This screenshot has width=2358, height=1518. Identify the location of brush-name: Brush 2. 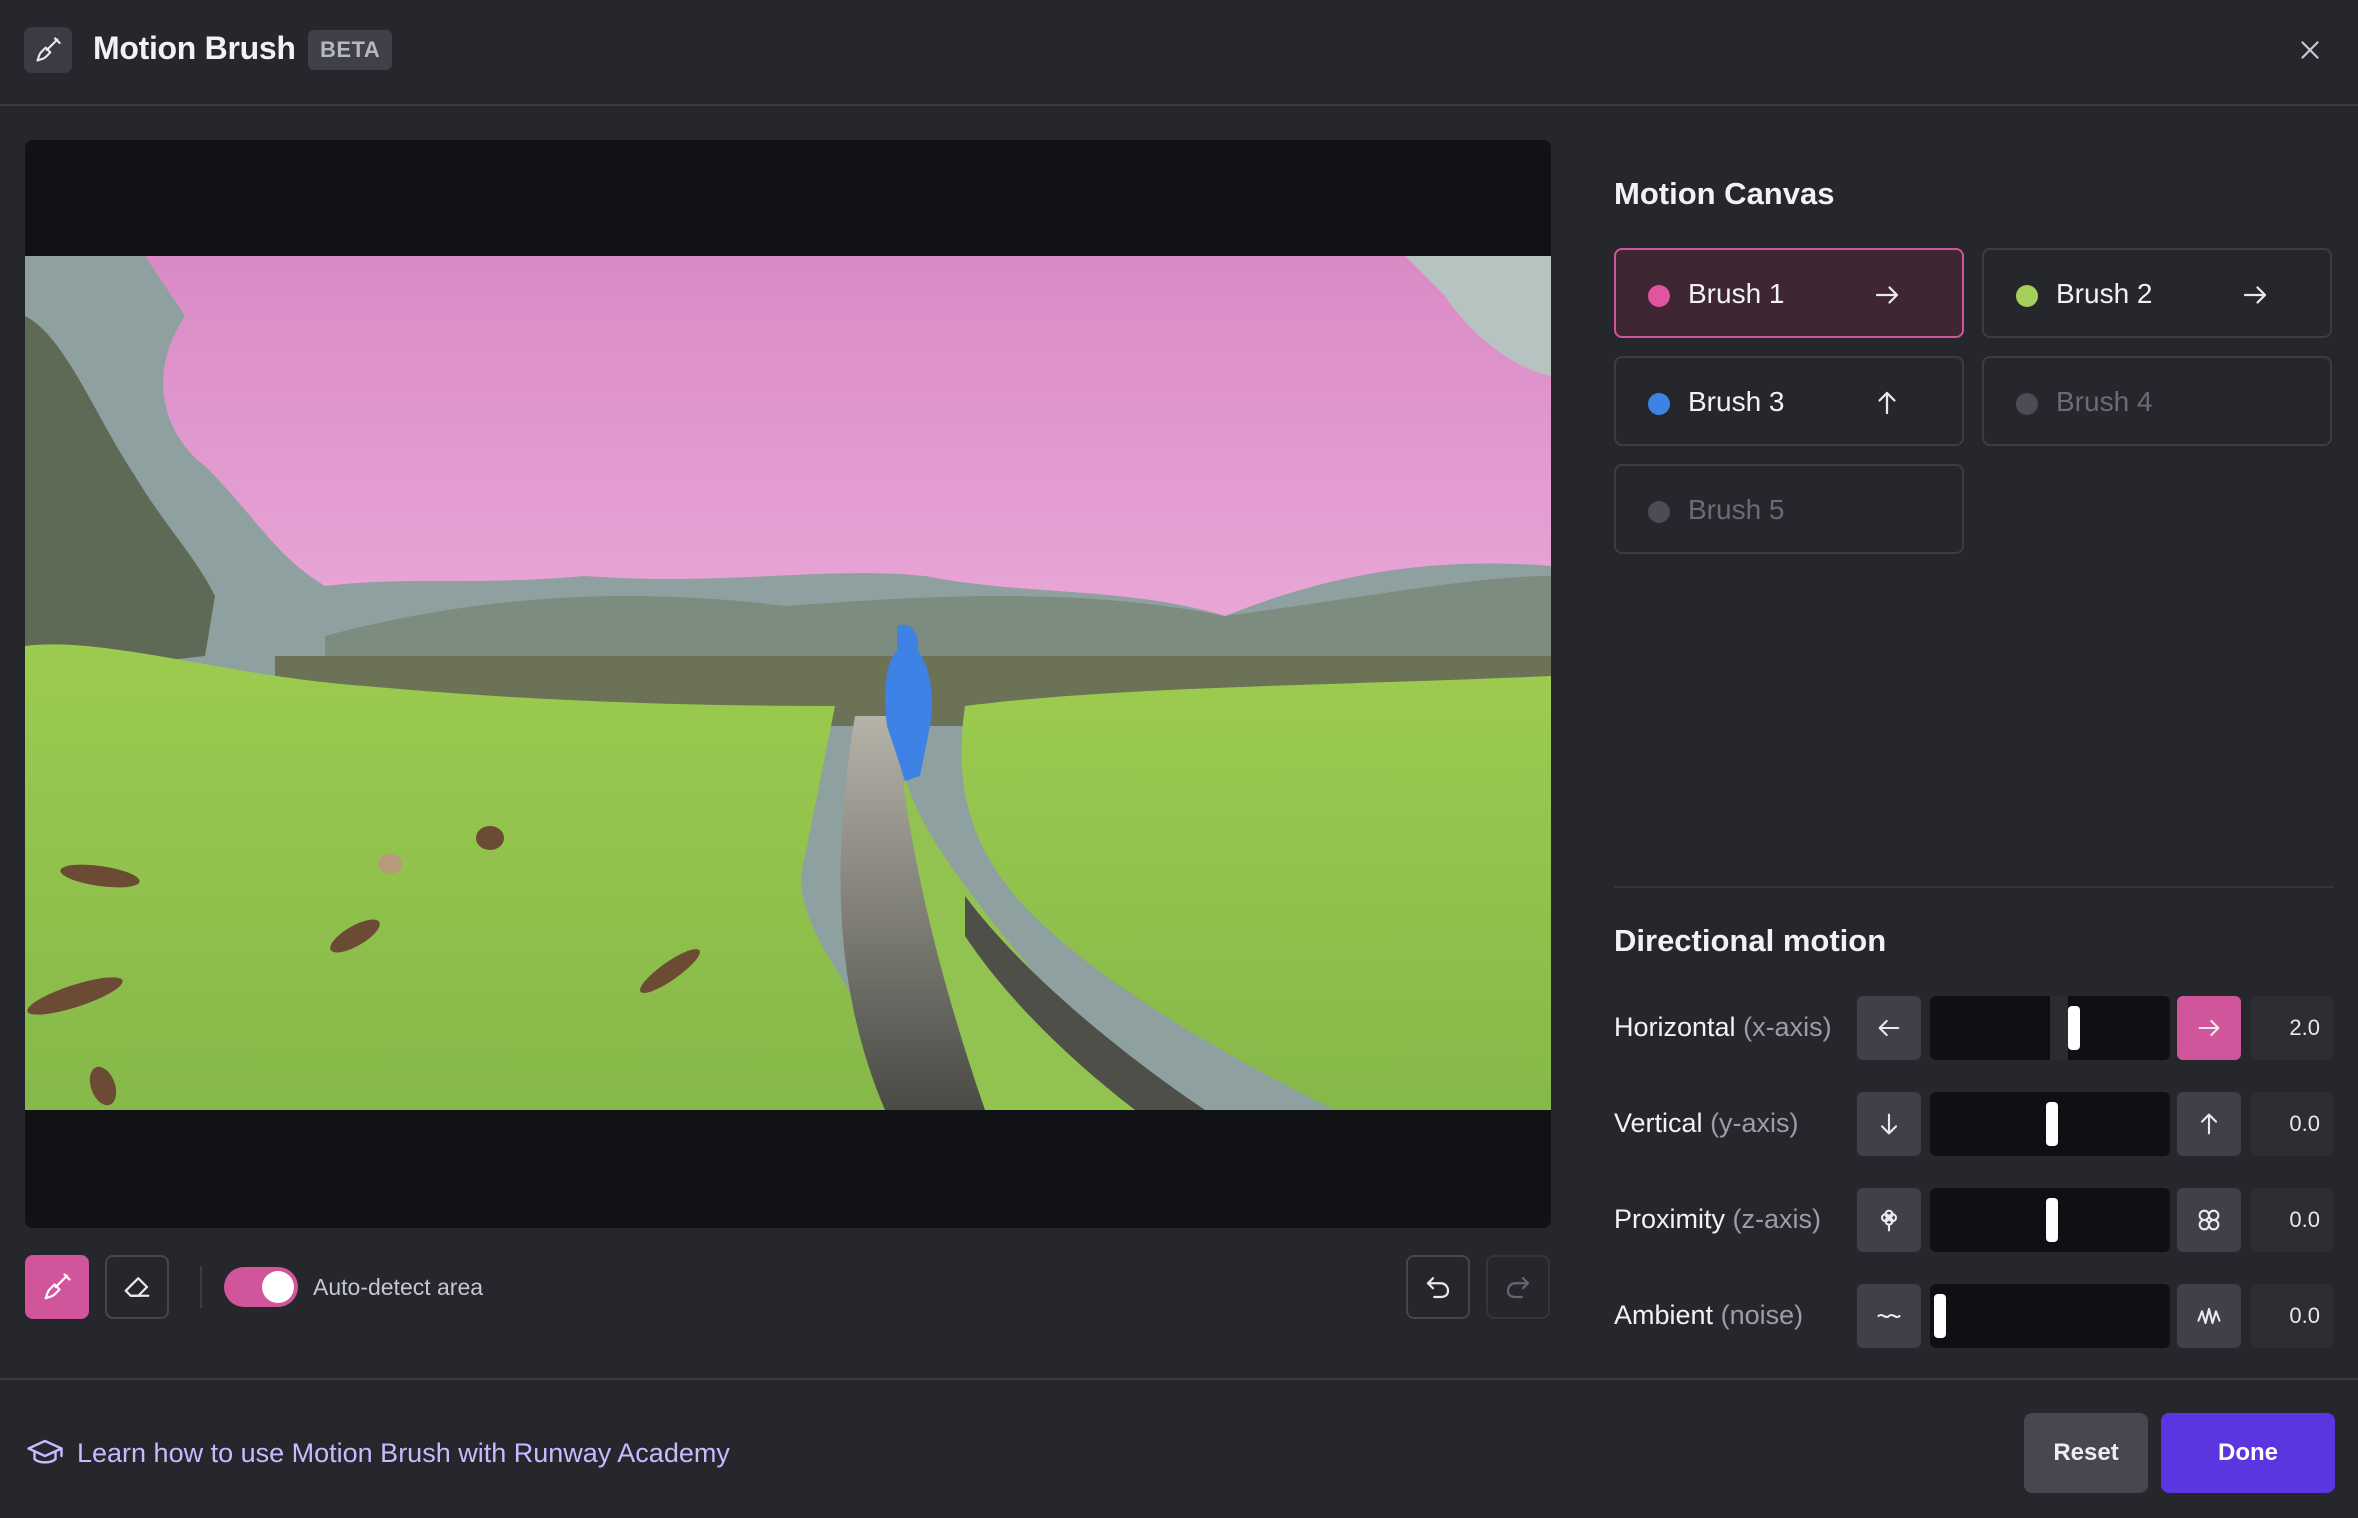
(2104, 293).